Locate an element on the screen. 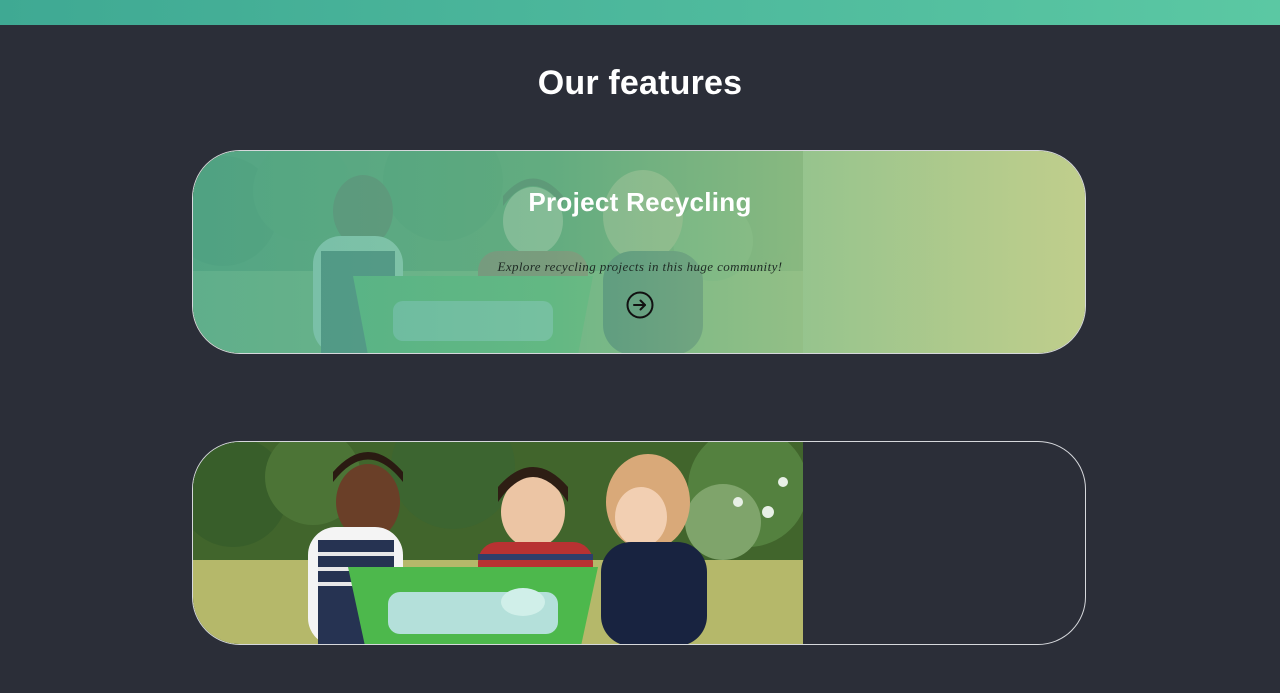 The image size is (1280, 693). section-title: Our features is located at coordinates (640, 83).